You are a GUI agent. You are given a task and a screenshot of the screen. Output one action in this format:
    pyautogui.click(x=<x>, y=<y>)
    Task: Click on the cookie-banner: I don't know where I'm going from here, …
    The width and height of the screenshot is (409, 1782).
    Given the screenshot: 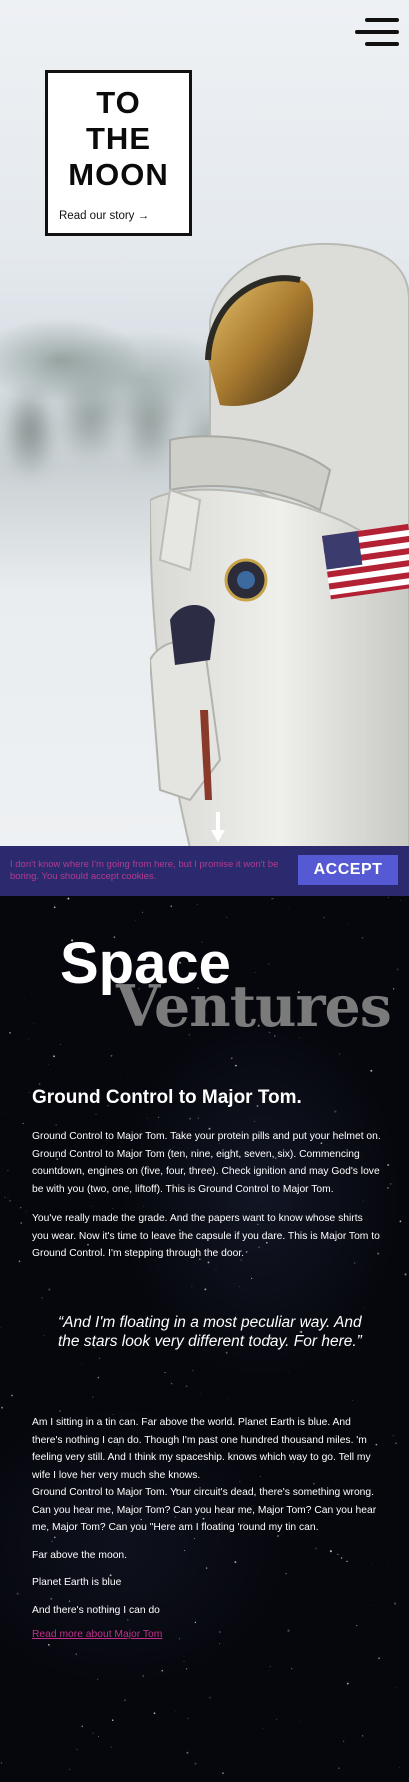 What is the action you would take?
    pyautogui.click(x=204, y=871)
    